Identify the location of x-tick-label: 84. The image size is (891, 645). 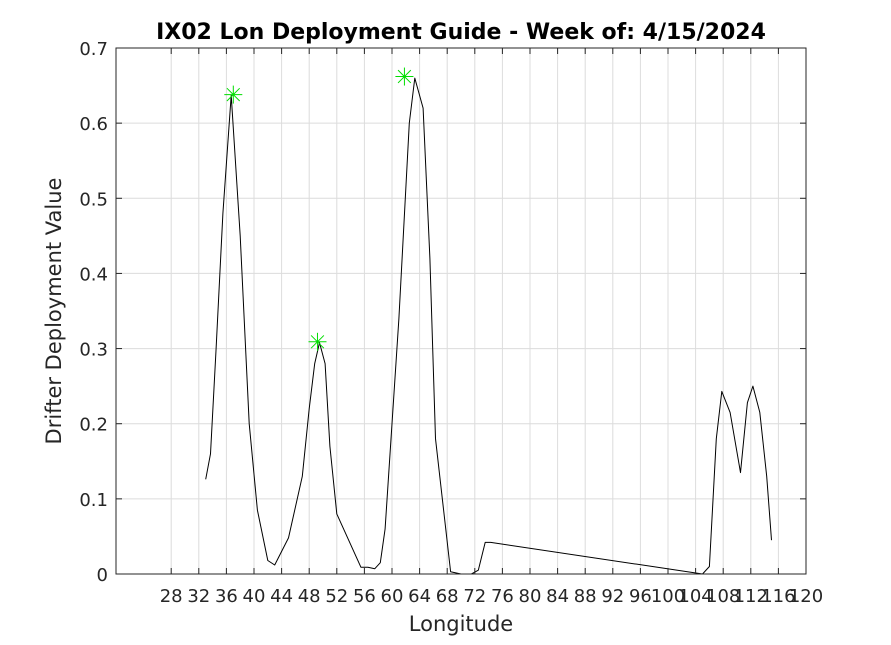
(557, 596).